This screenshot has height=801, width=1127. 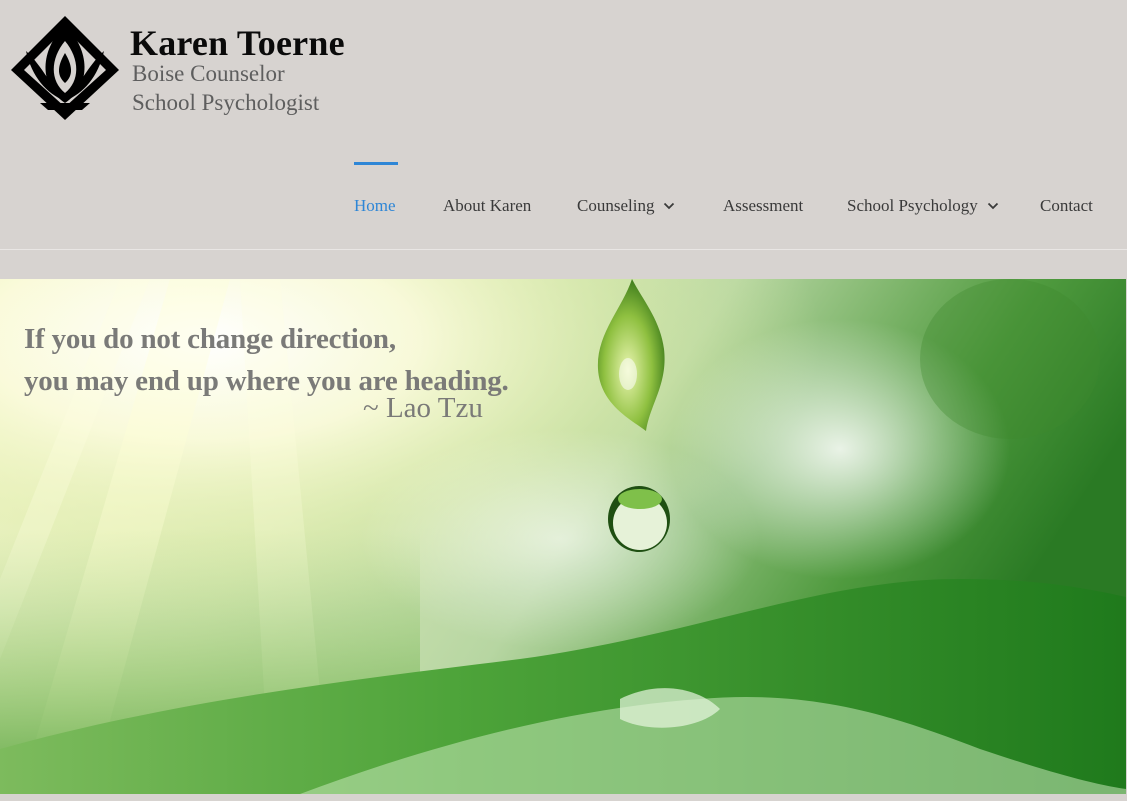 I want to click on nav-item-label: About Karen, so click(x=487, y=205).